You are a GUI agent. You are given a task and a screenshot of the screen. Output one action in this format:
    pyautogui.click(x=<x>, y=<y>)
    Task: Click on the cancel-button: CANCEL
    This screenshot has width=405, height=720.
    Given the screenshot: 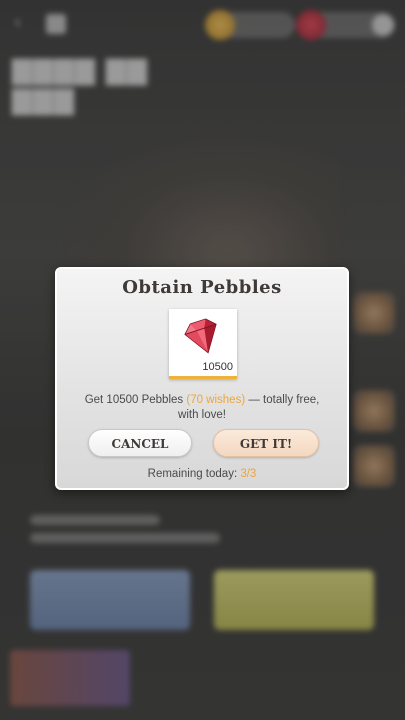 What is the action you would take?
    pyautogui.click(x=140, y=443)
    